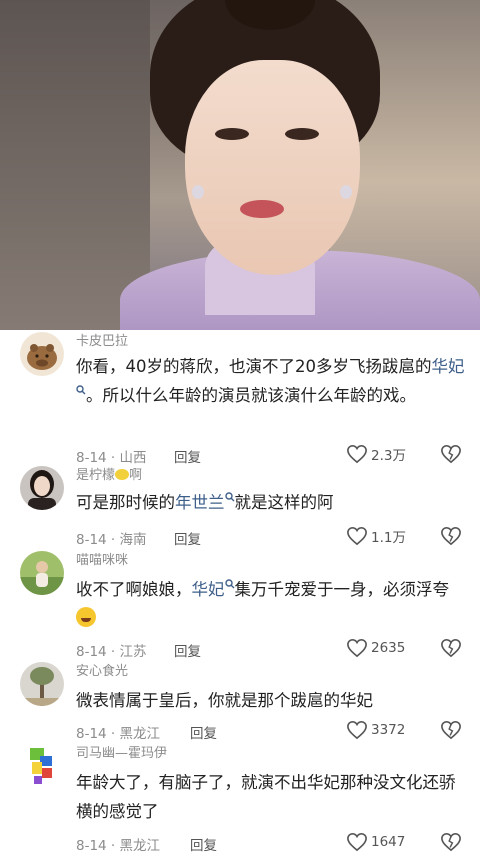 This screenshot has height=856, width=480. What do you see at coordinates (224, 700) in the screenshot?
I see `comment-text: 微表情属于皇后，你就是那个跋扈的华妃` at bounding box center [224, 700].